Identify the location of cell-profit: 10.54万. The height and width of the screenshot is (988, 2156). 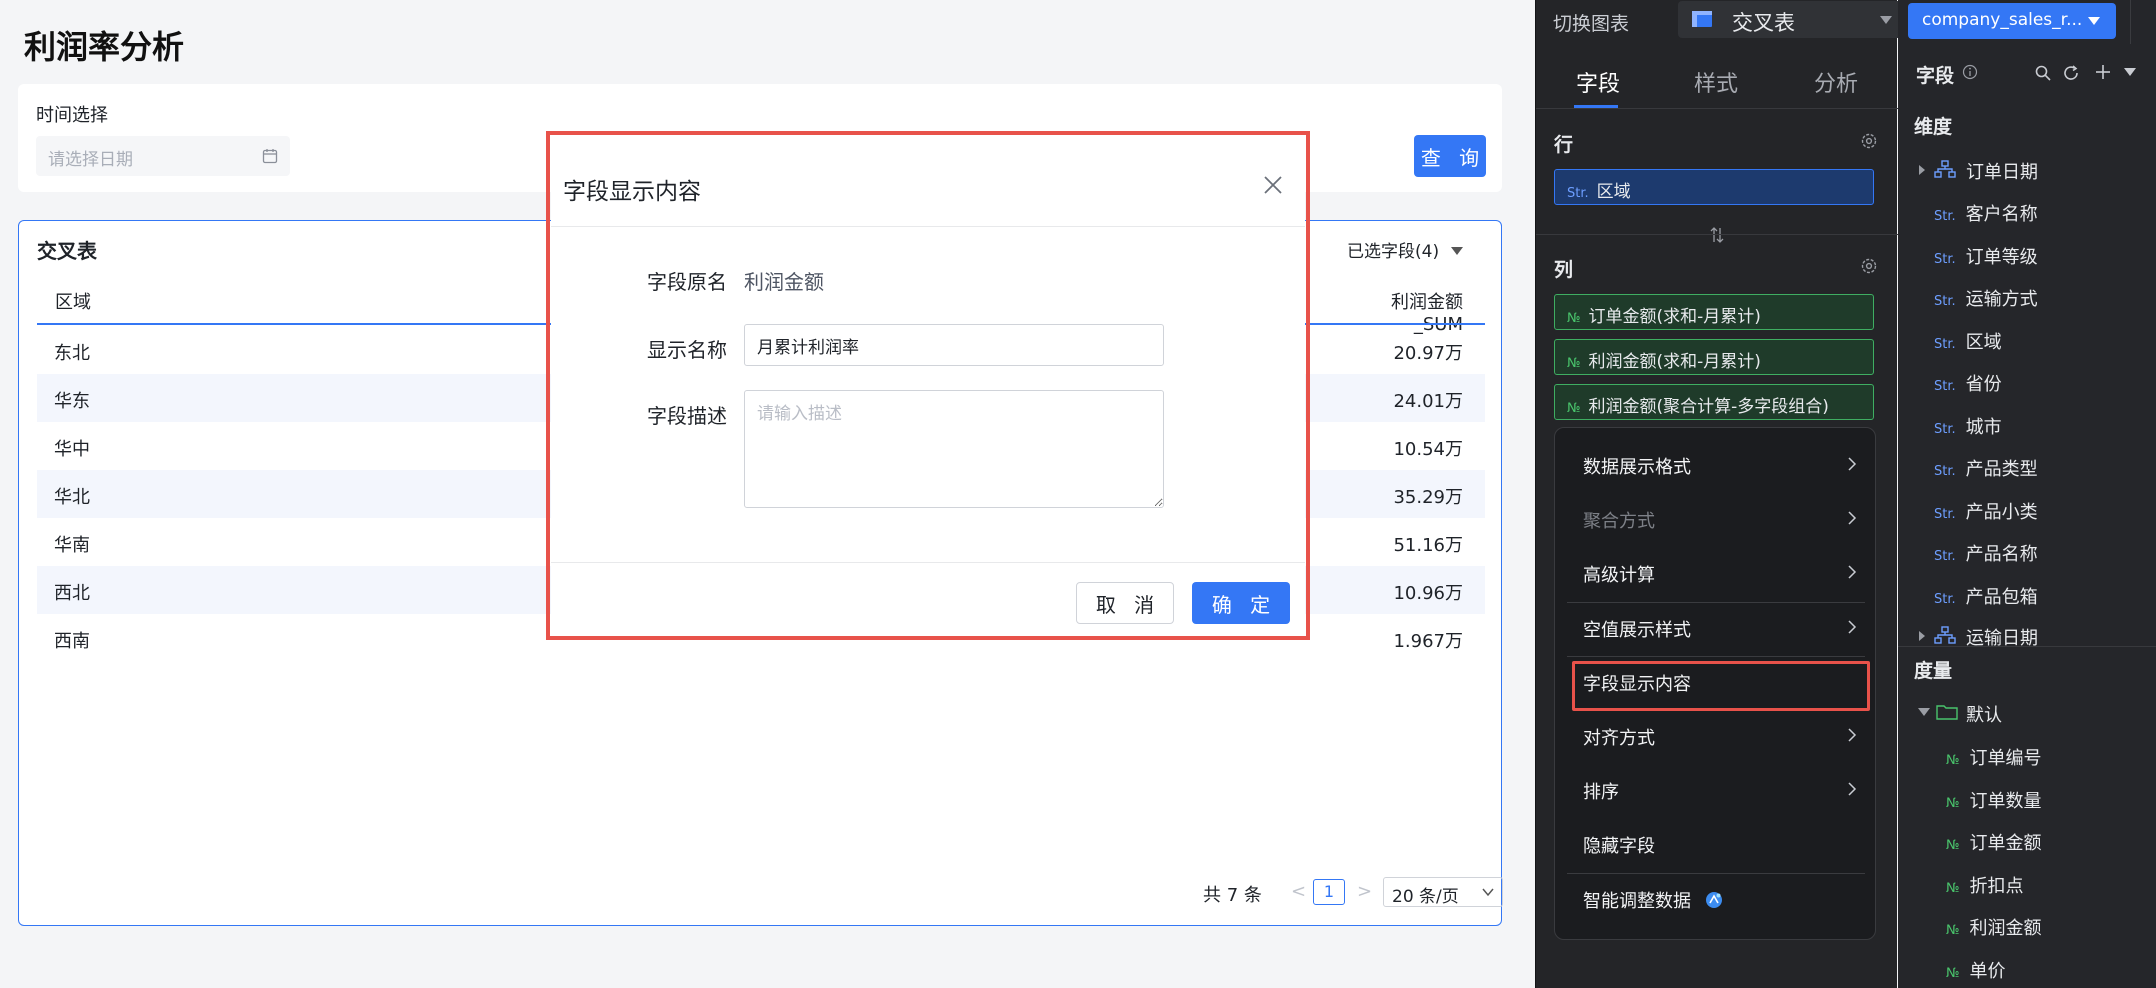
(1428, 449).